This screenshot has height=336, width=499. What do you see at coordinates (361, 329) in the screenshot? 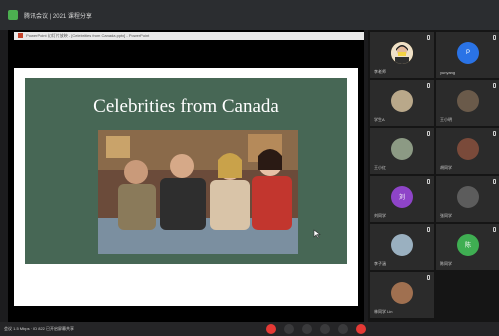
I see `leave-meeting-icon` at bounding box center [361, 329].